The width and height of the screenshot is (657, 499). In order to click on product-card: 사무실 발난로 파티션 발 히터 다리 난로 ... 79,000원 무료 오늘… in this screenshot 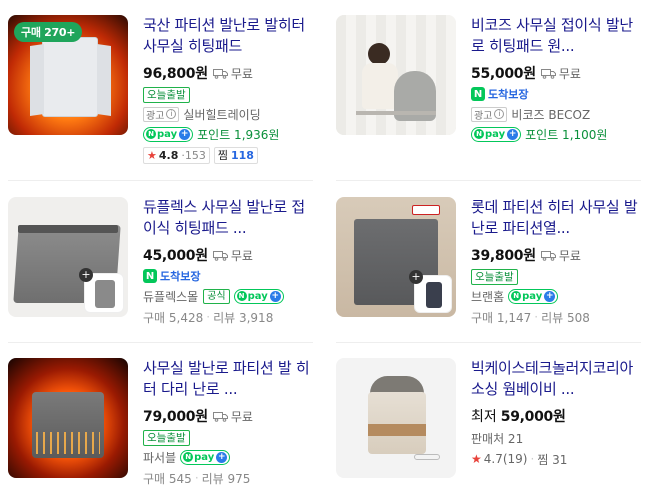, I will do `click(160, 428)`.